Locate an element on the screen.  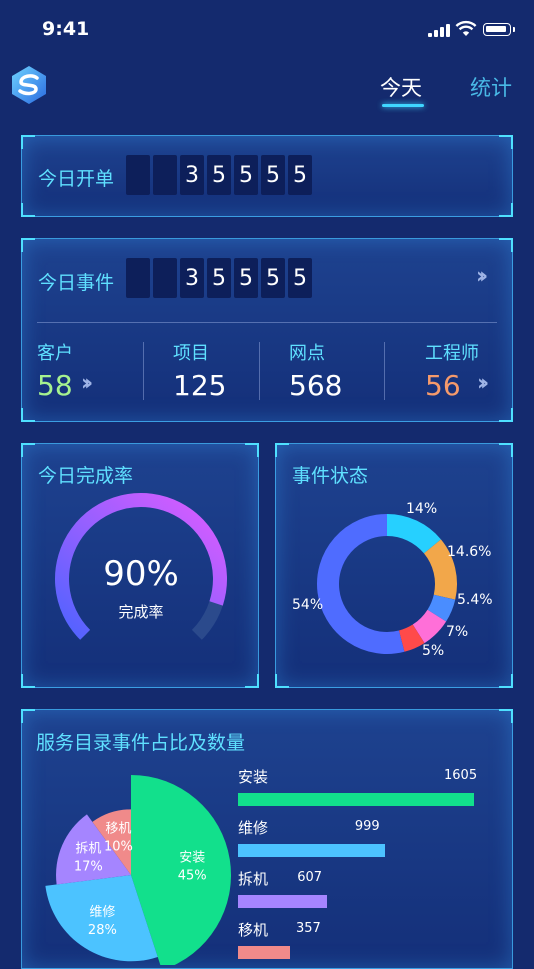
completion-caption: 完成率 is located at coordinates (141, 612).